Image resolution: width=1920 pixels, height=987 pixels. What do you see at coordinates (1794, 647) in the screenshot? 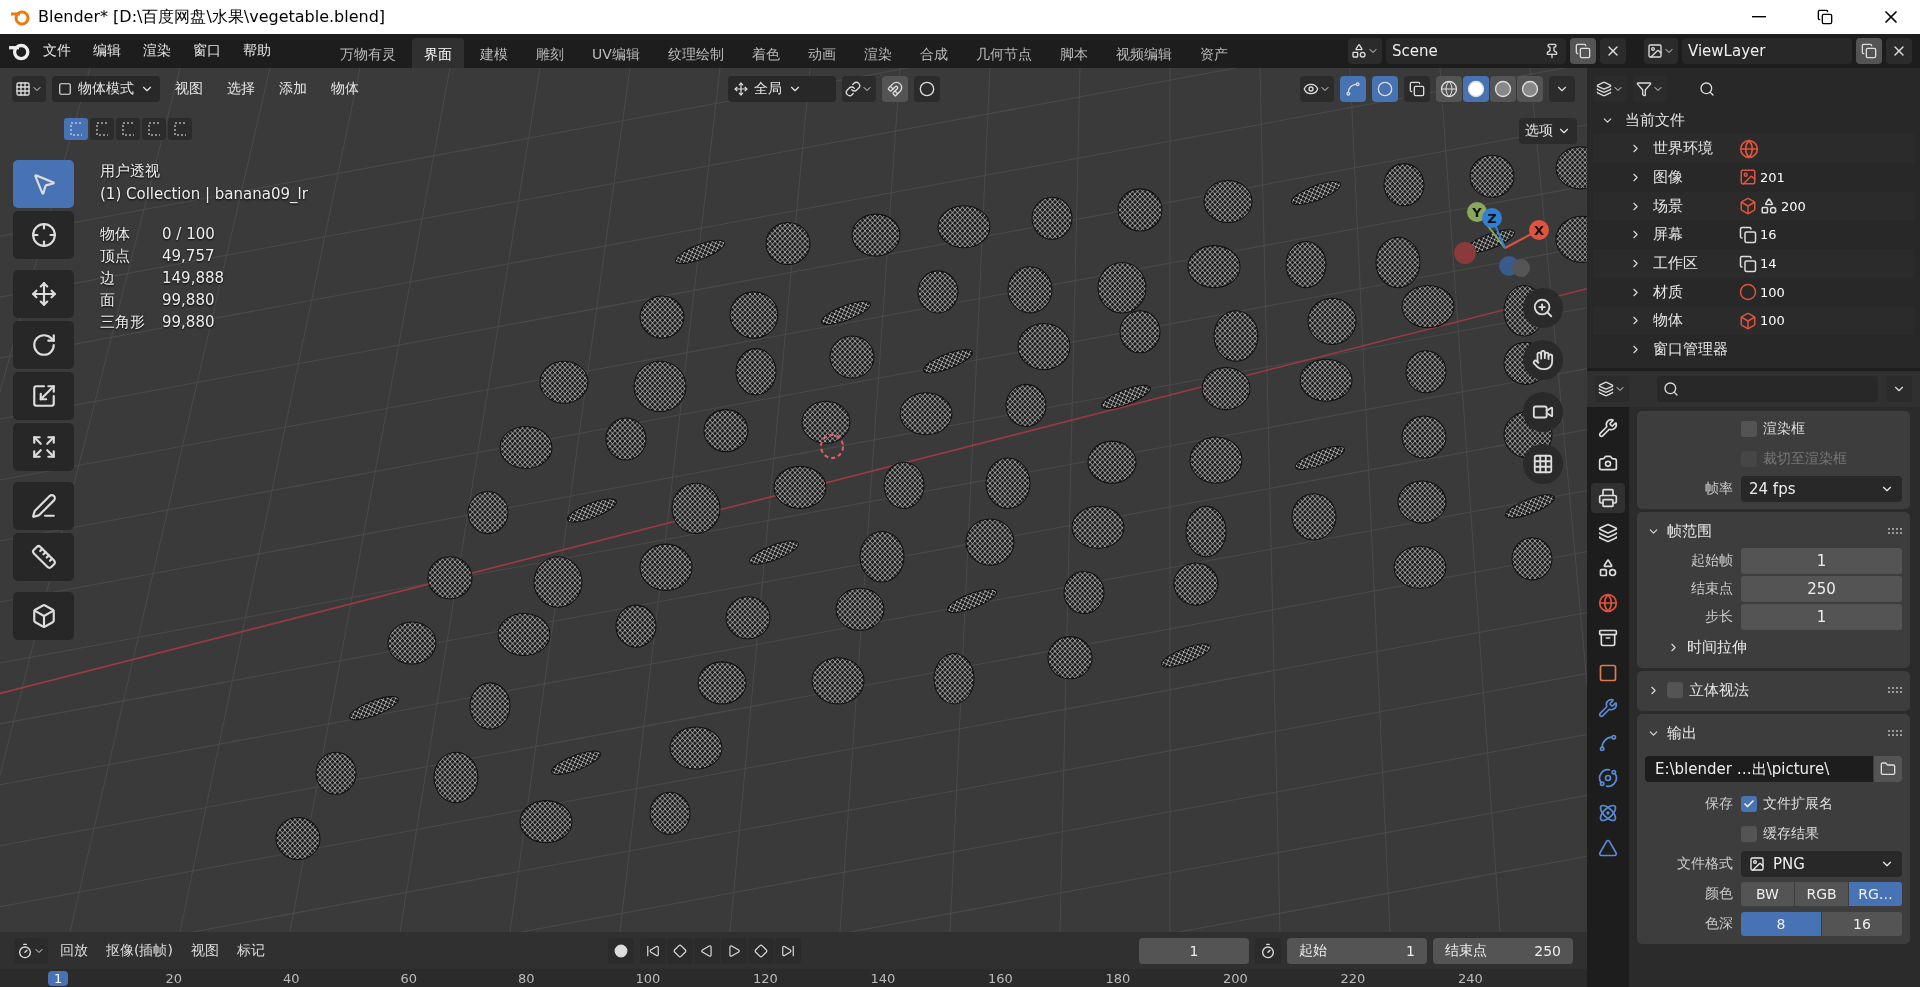
I see `subpanel-title: 时间拉伸` at bounding box center [1794, 647].